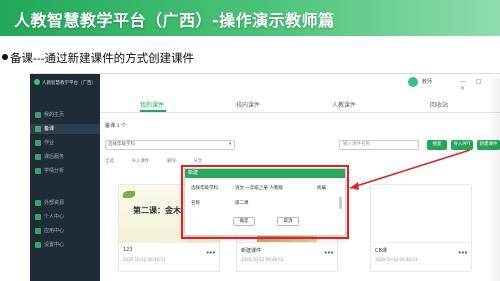  I want to click on chevron-down-icon: ▾, so click(229, 144).